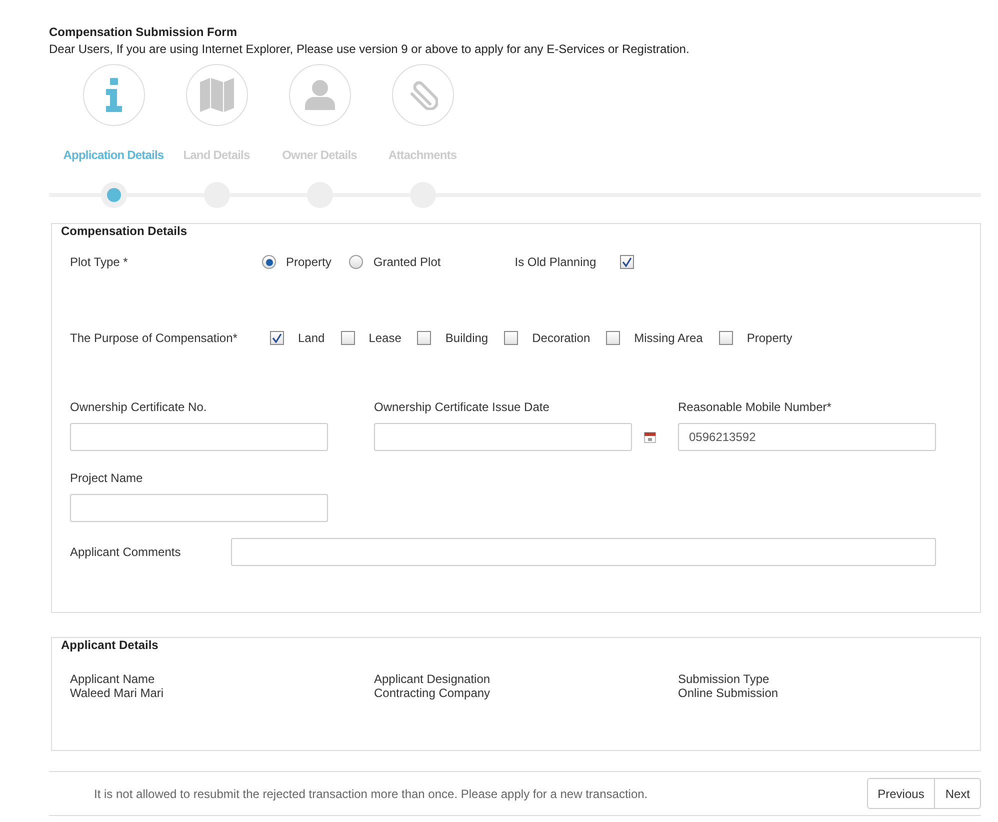 The image size is (998, 822). Describe the element at coordinates (555, 262) in the screenshot. I see `field-label: Is Old Planning` at that location.